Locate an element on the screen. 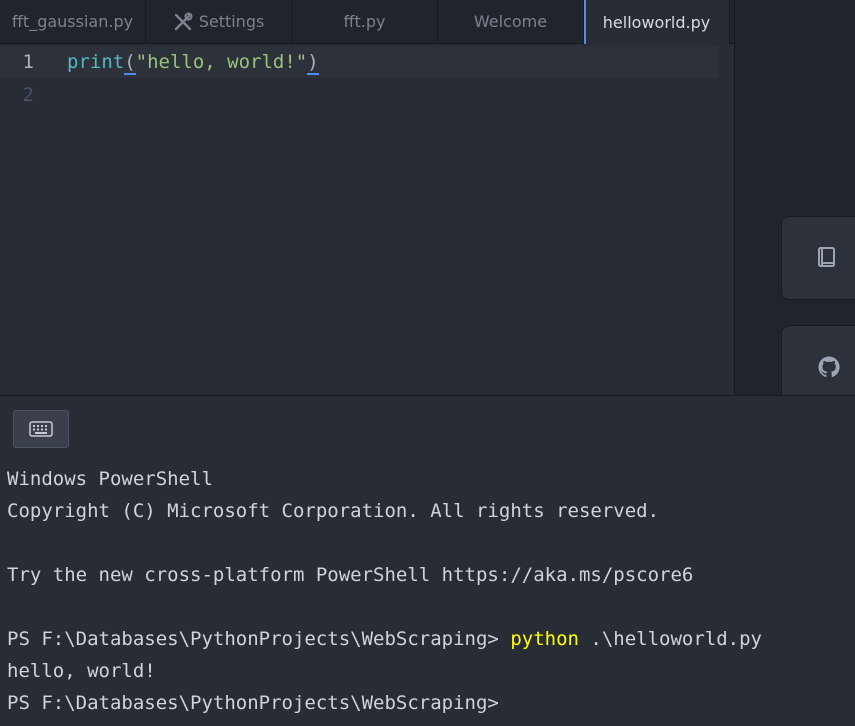 The height and width of the screenshot is (726, 855). terminal-command: python is located at coordinates (544, 639).